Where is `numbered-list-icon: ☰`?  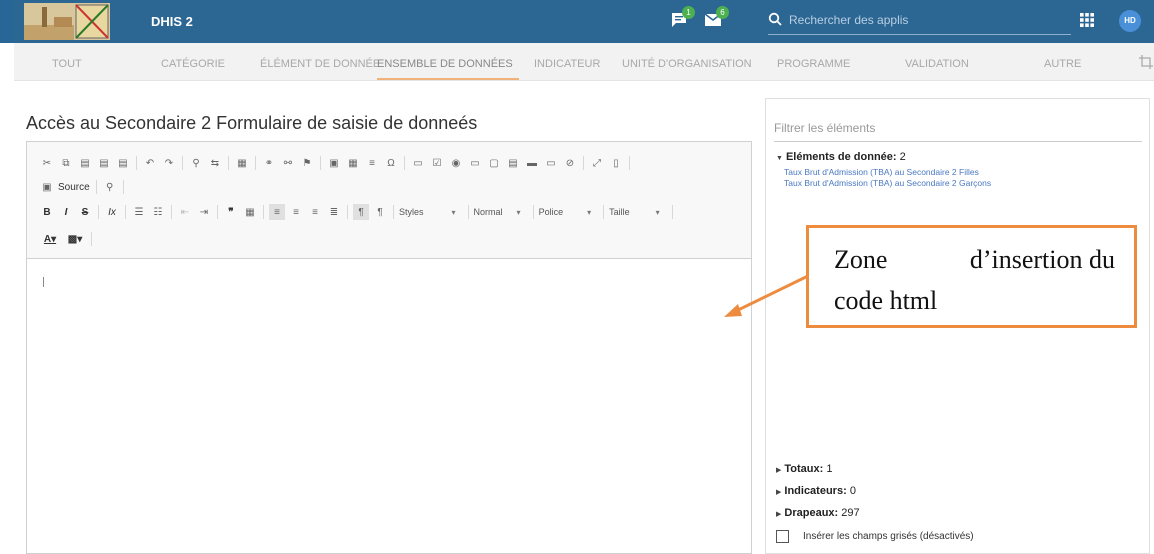
numbered-list-icon: ☰ is located at coordinates (139, 212).